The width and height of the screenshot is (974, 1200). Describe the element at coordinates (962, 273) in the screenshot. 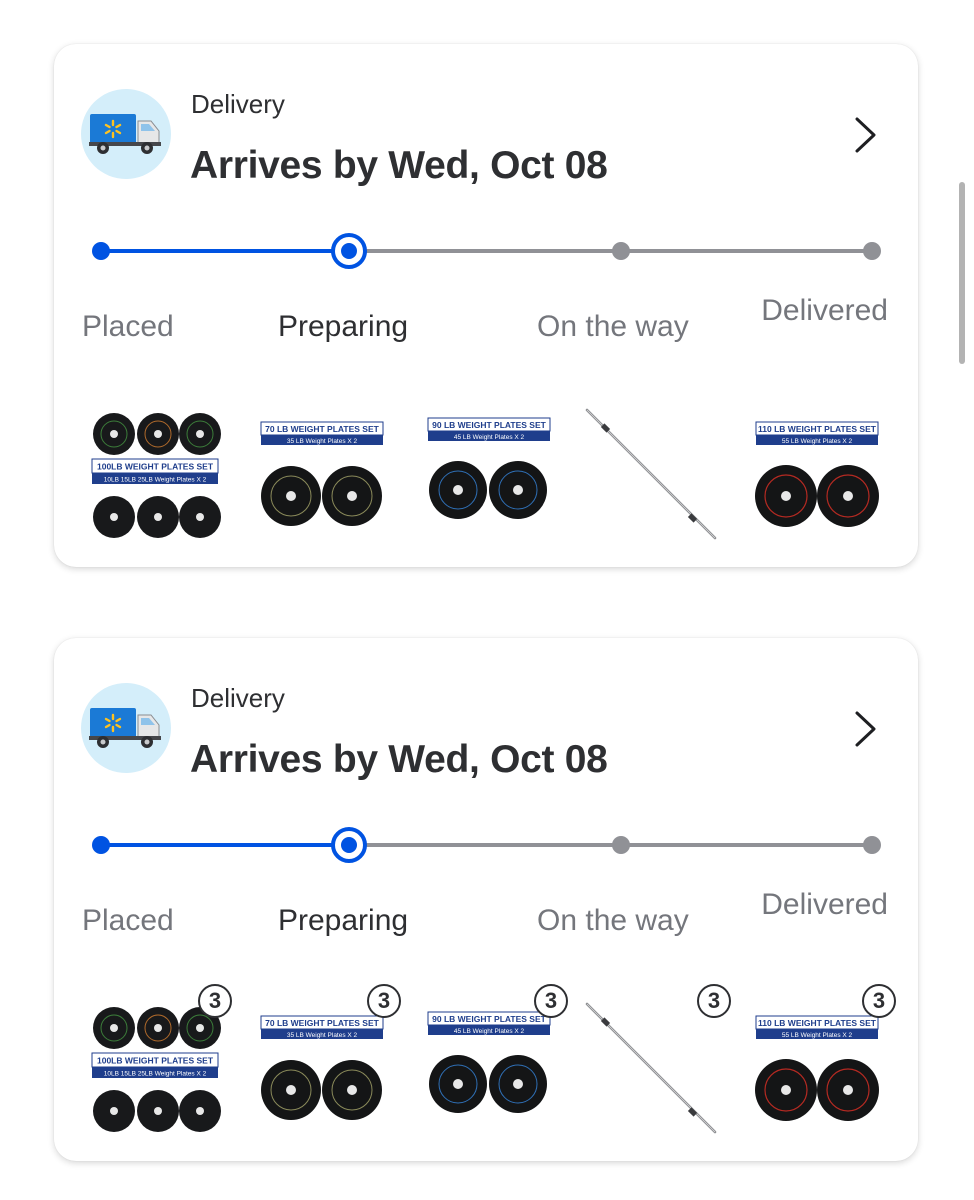

I see `scrollbar` at that location.